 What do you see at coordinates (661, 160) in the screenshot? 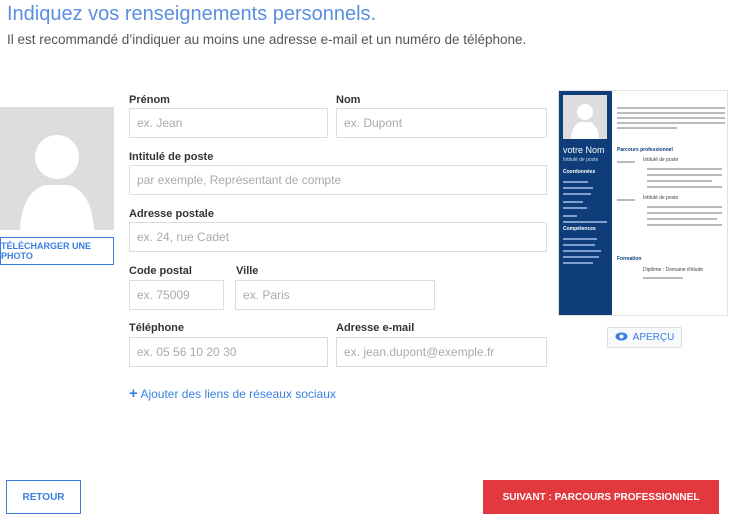
I see `resume-job1: Intitulé de poste` at bounding box center [661, 160].